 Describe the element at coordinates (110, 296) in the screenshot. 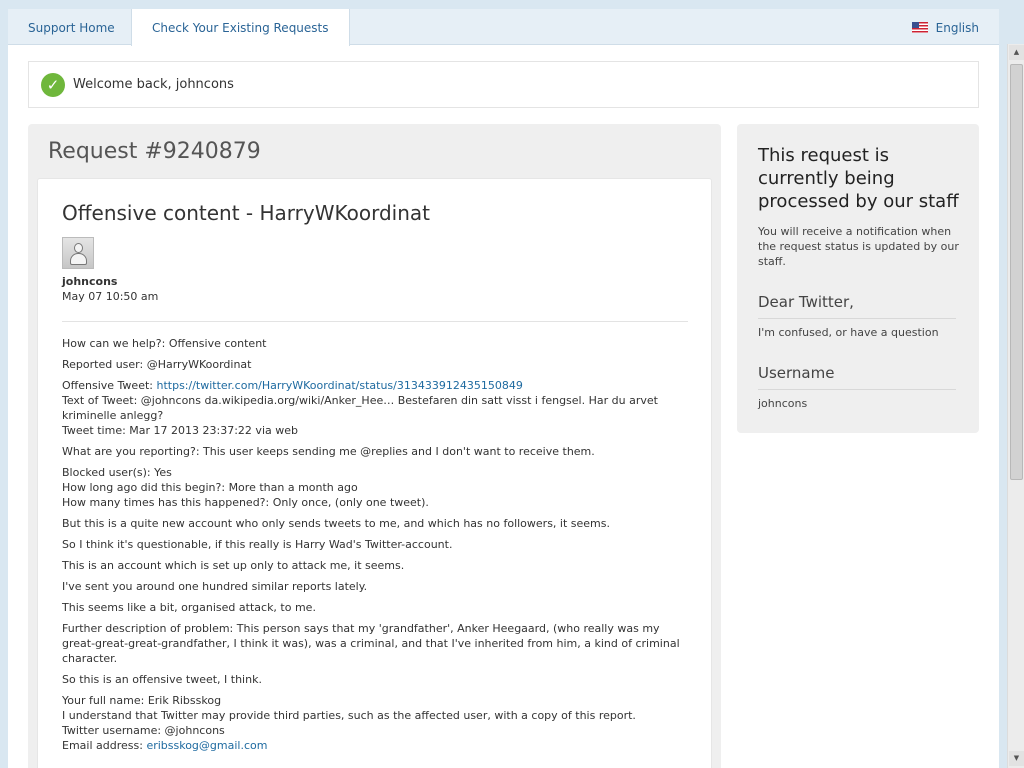

I see `request-date: May 07 10:50 am` at that location.